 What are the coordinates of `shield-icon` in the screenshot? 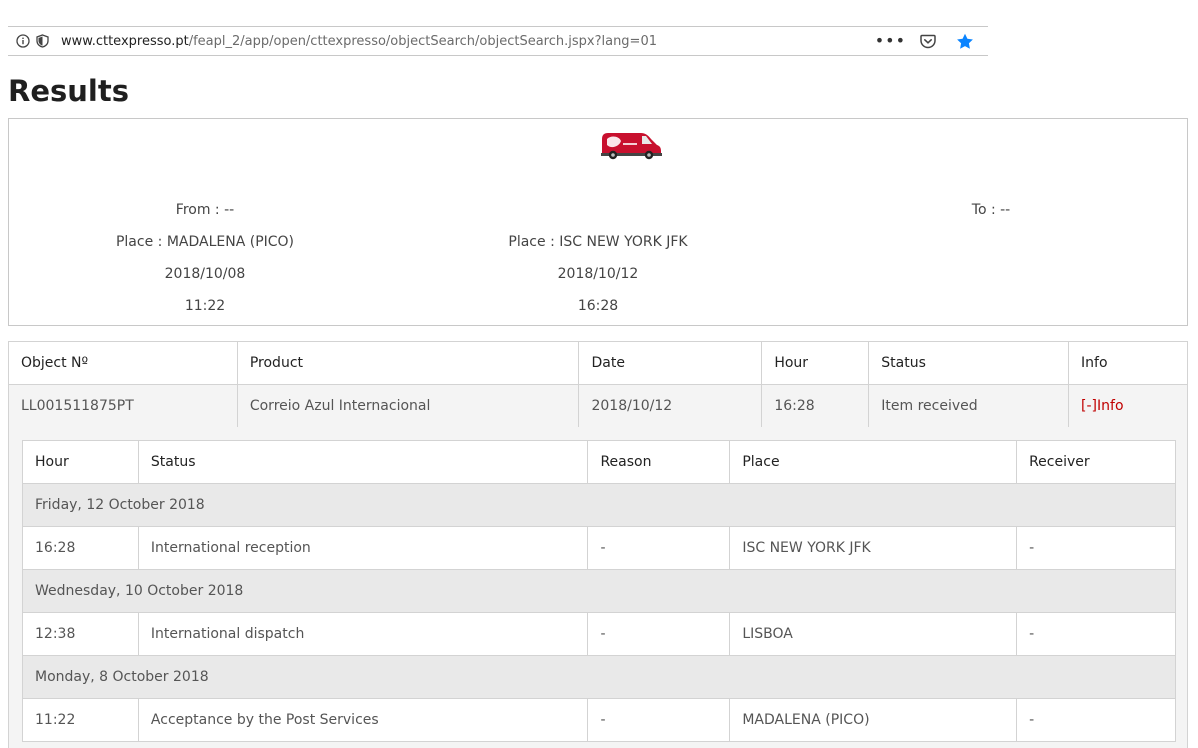 It's located at (42, 41).